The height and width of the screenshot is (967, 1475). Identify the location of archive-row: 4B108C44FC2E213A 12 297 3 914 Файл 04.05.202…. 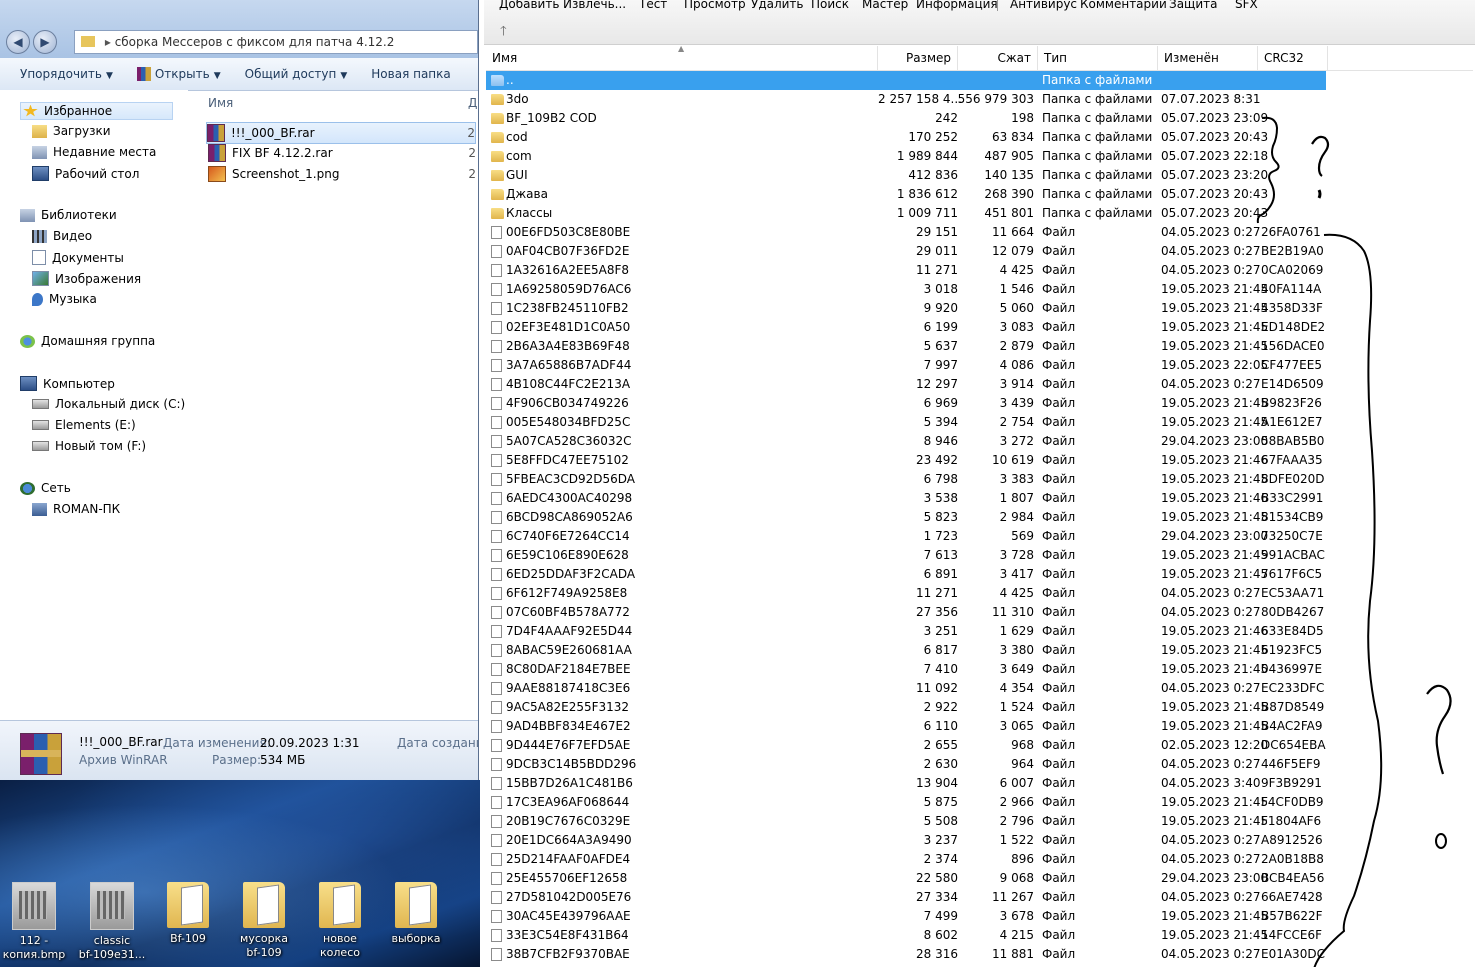
(979, 384).